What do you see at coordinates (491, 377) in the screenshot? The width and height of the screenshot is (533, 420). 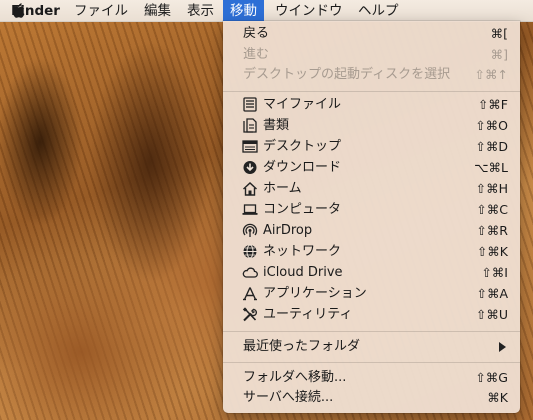 I see `shortcut-label: ⇧⌘G` at bounding box center [491, 377].